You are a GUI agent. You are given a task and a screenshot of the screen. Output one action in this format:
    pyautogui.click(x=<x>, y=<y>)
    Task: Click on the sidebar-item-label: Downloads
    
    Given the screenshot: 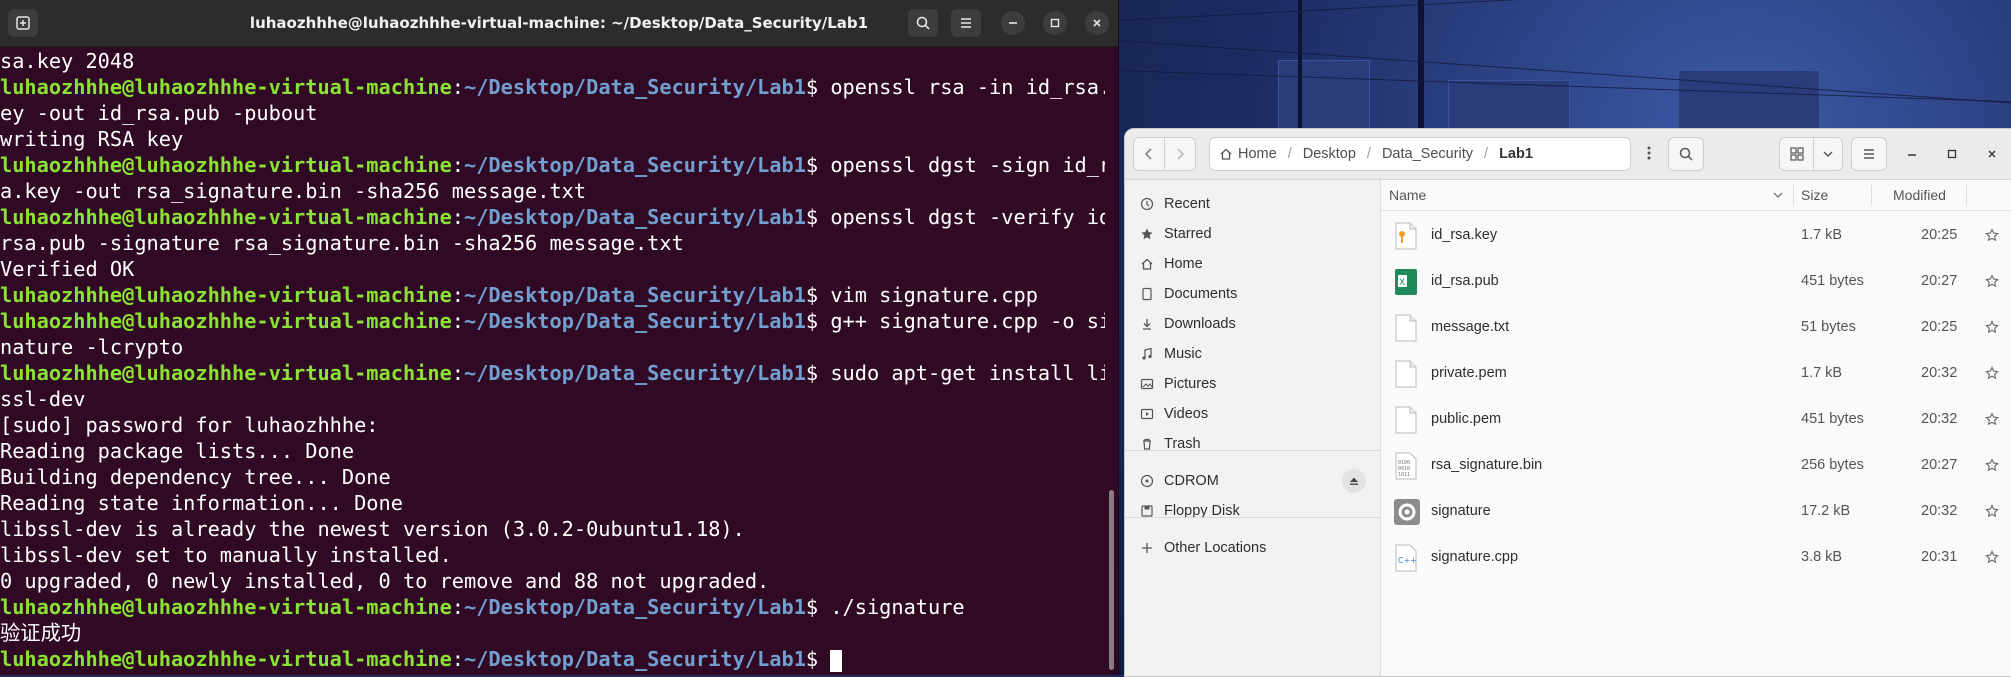 What is the action you would take?
    pyautogui.click(x=1200, y=324)
    